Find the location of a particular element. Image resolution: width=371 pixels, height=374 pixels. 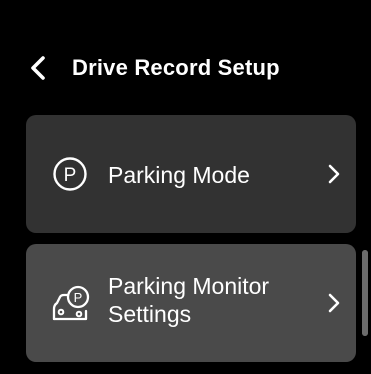

parking-circle-icon: P is located at coordinates (70, 174).